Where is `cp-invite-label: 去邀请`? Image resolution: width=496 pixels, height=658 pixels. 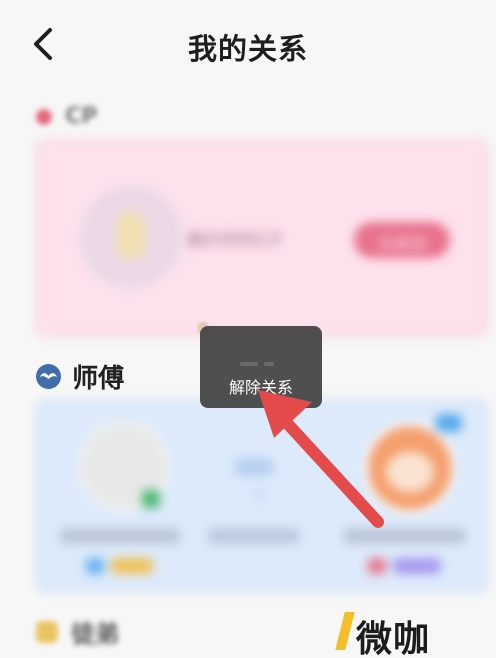 cp-invite-label: 去邀请 is located at coordinates (401, 243).